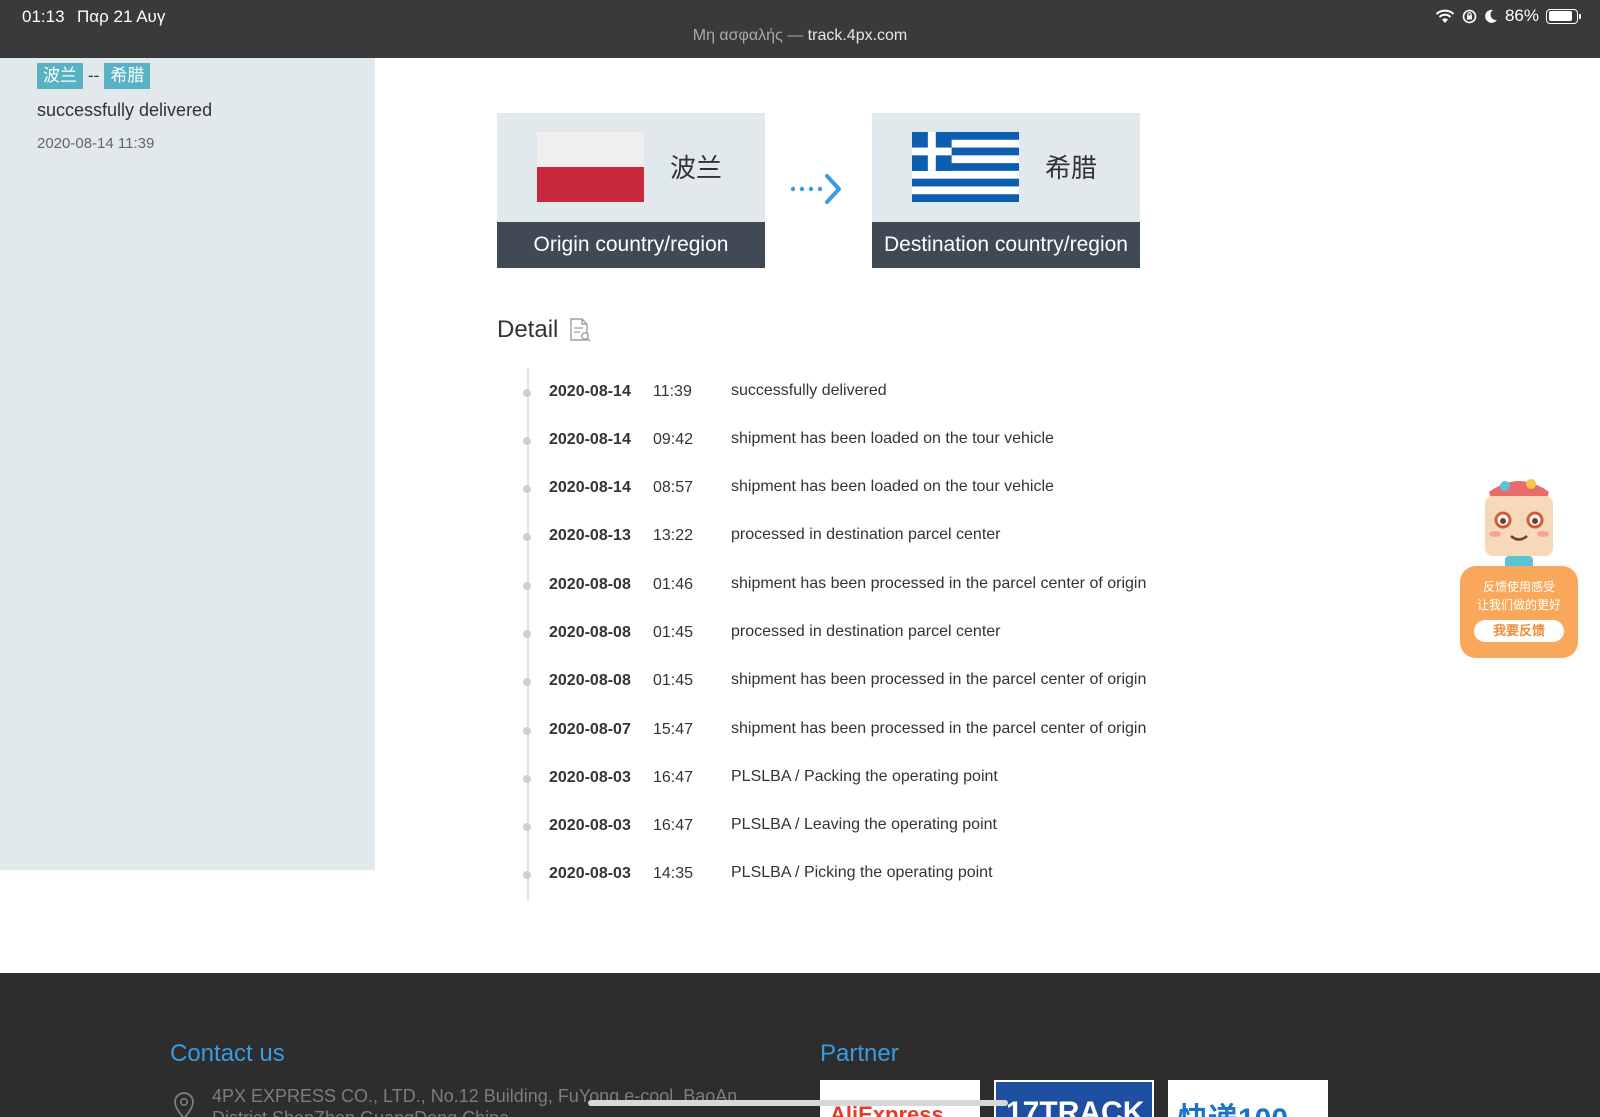  I want to click on event-description: PLSLBA / Leaving the operating point, so click(864, 824).